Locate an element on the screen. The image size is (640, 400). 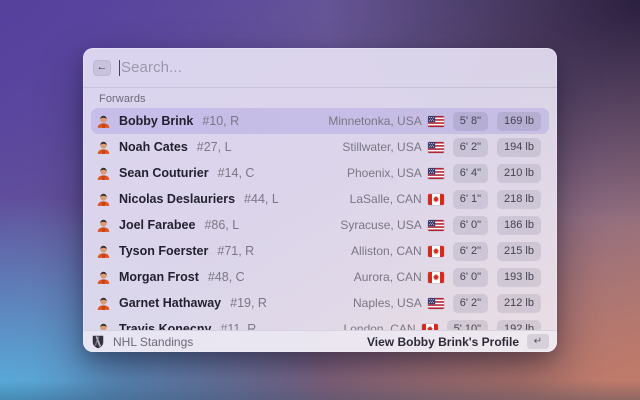
weight-badge: 186 lb is located at coordinates (519, 225).